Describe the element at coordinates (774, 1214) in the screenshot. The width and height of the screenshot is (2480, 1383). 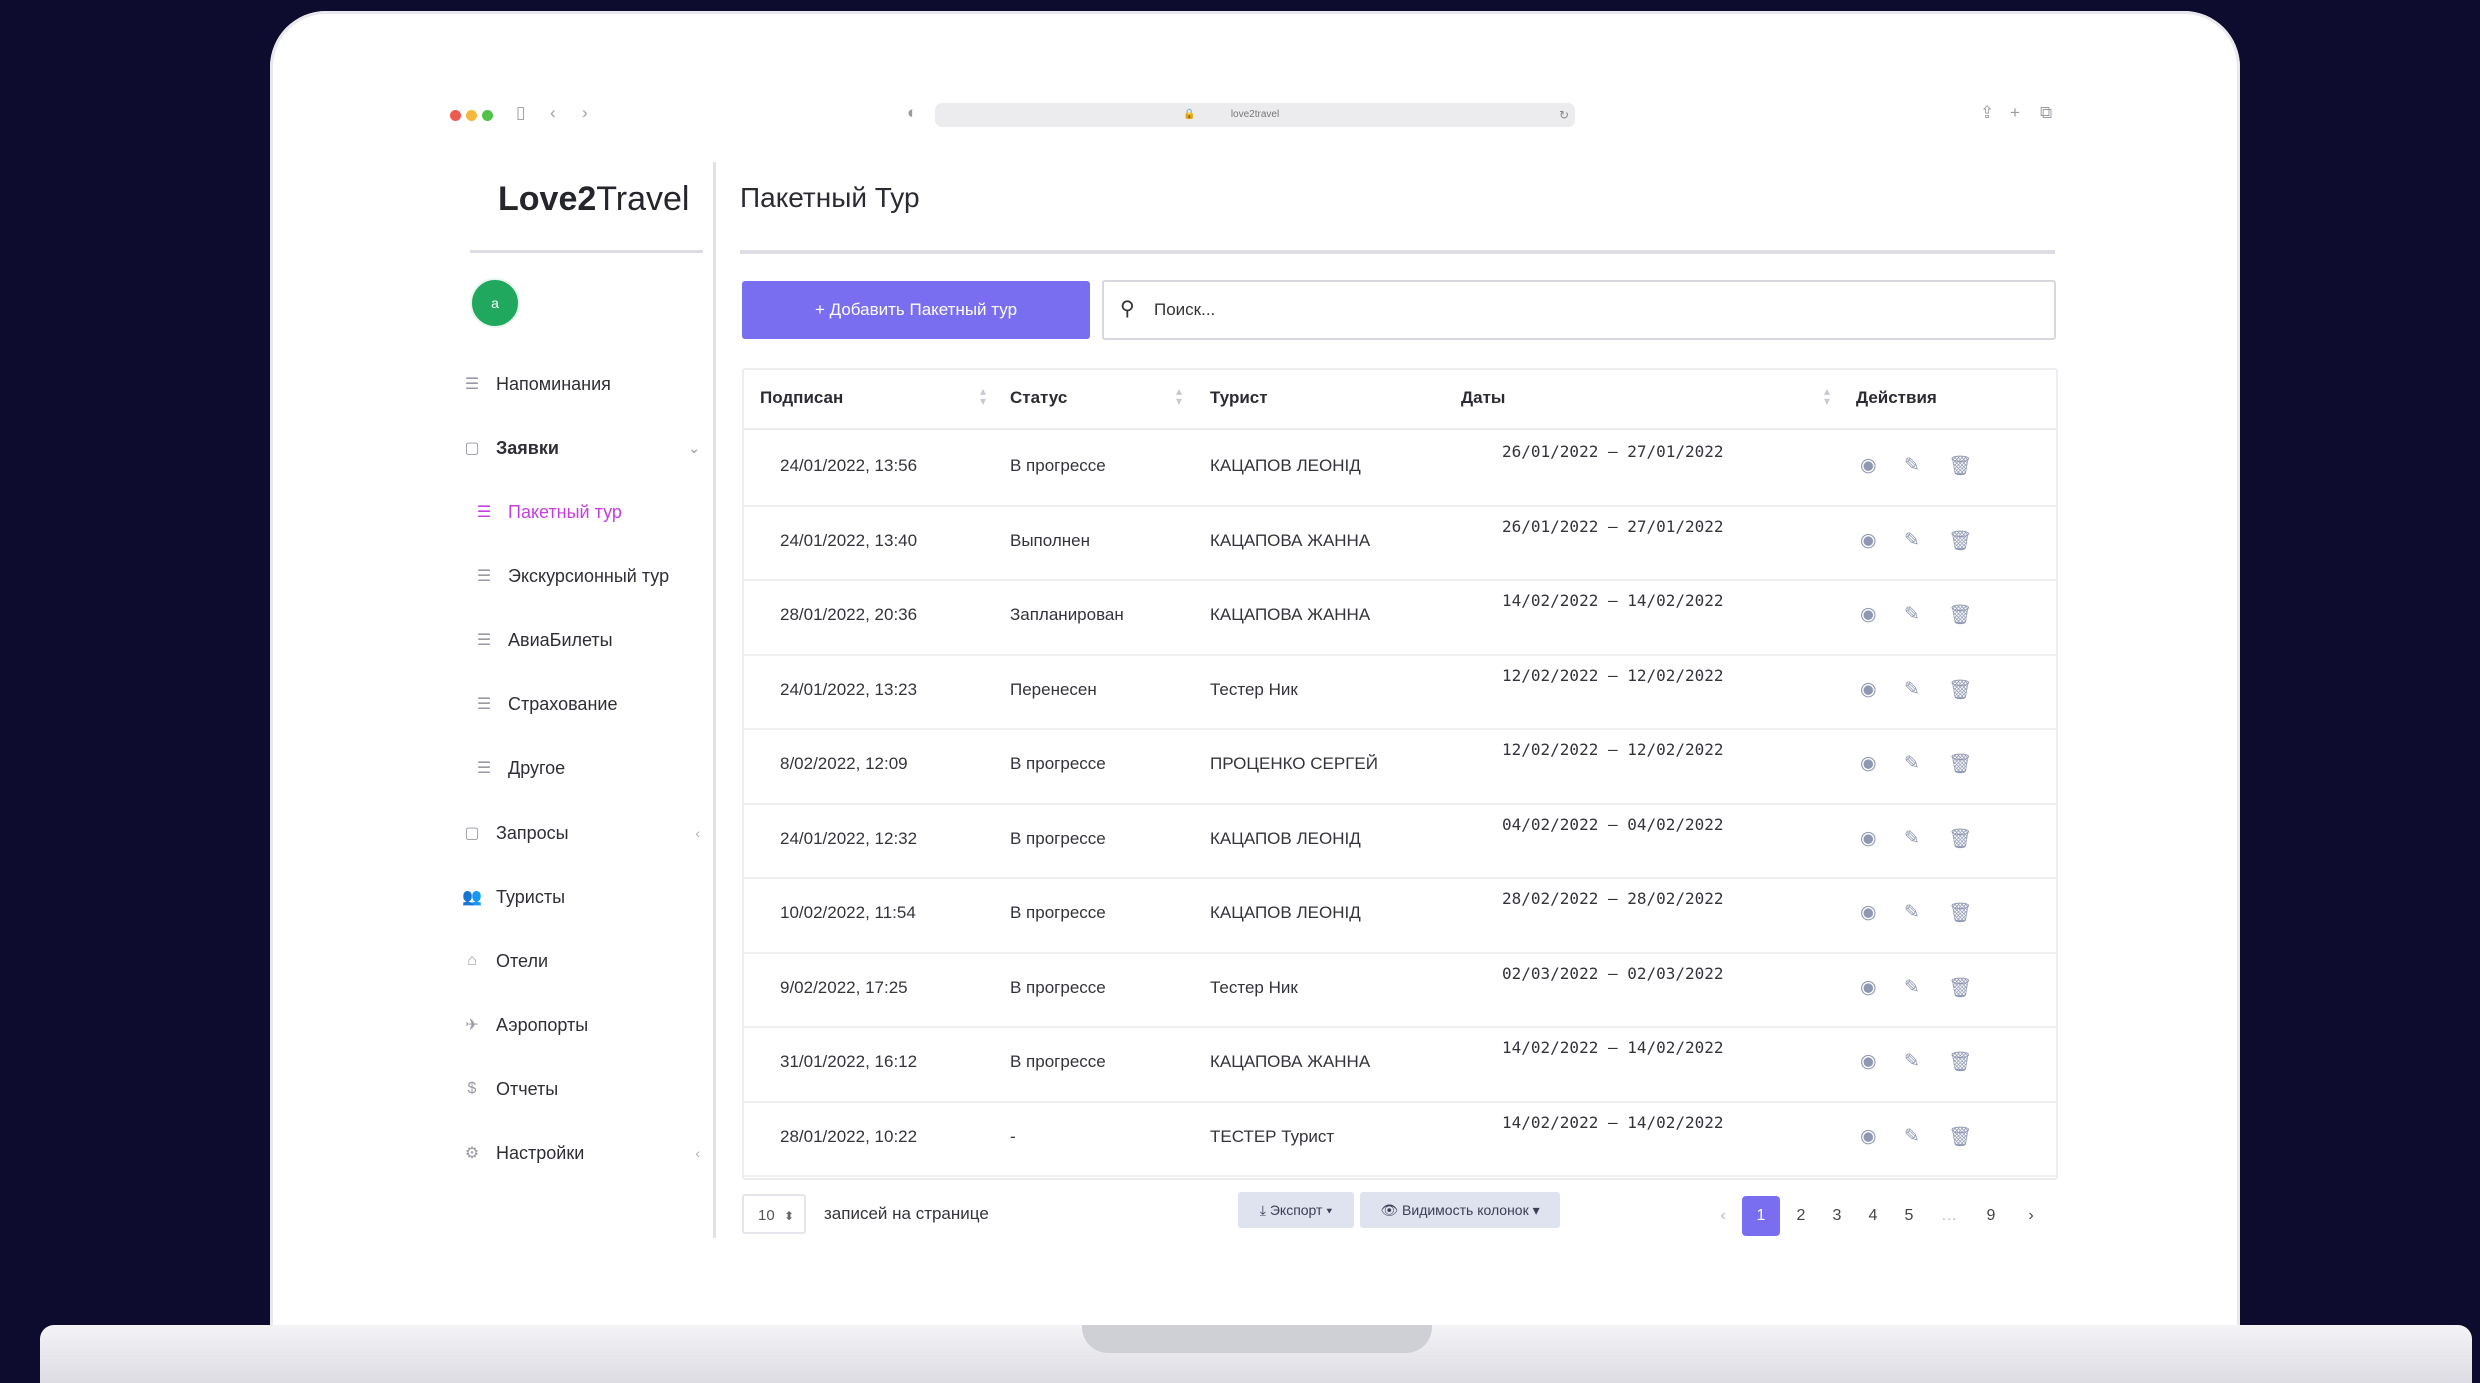
I see `page-size-select: 10 ⬍` at that location.